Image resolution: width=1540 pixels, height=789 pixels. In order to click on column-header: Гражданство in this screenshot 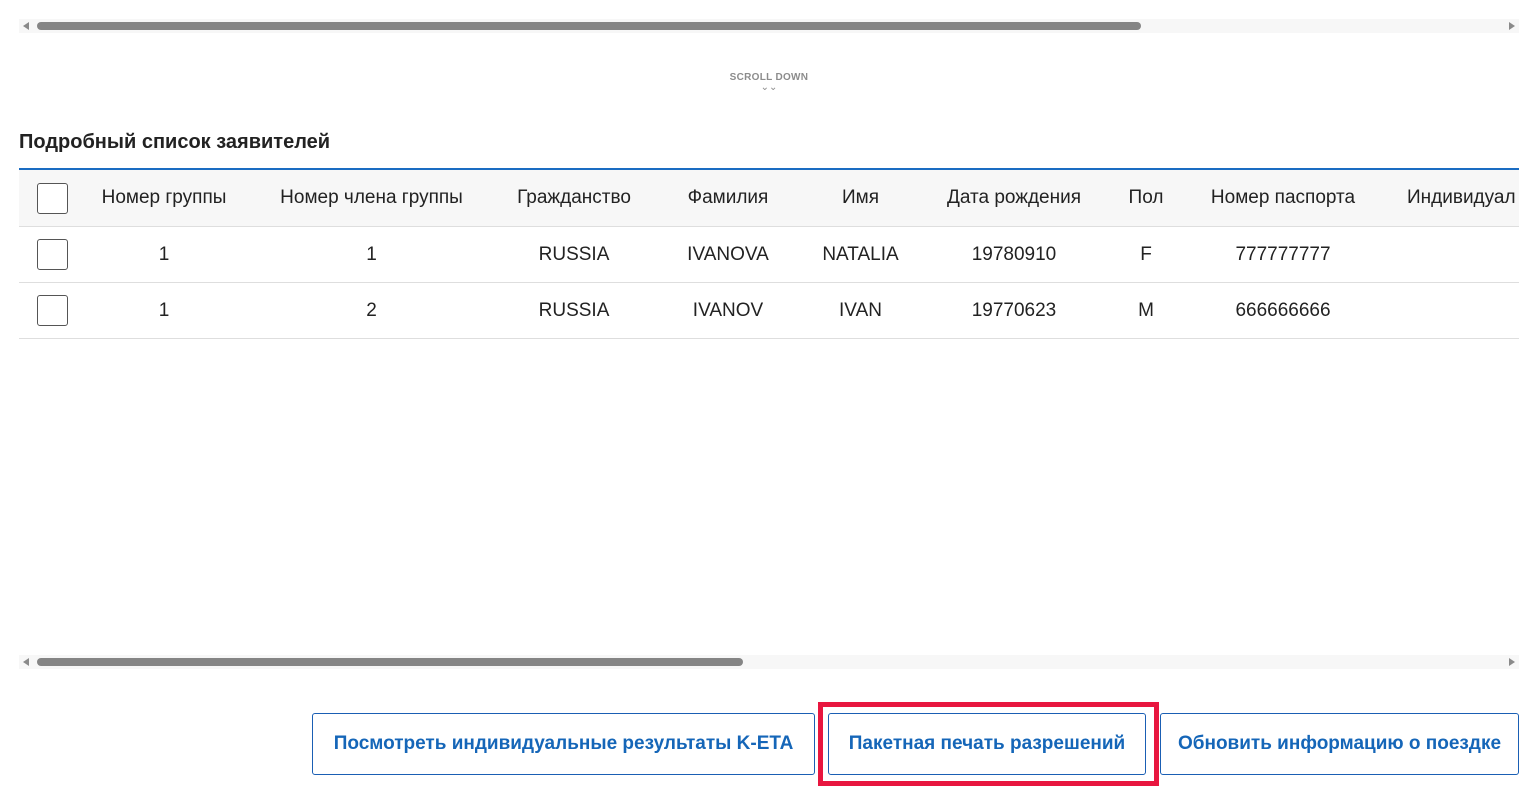, I will do `click(574, 198)`.